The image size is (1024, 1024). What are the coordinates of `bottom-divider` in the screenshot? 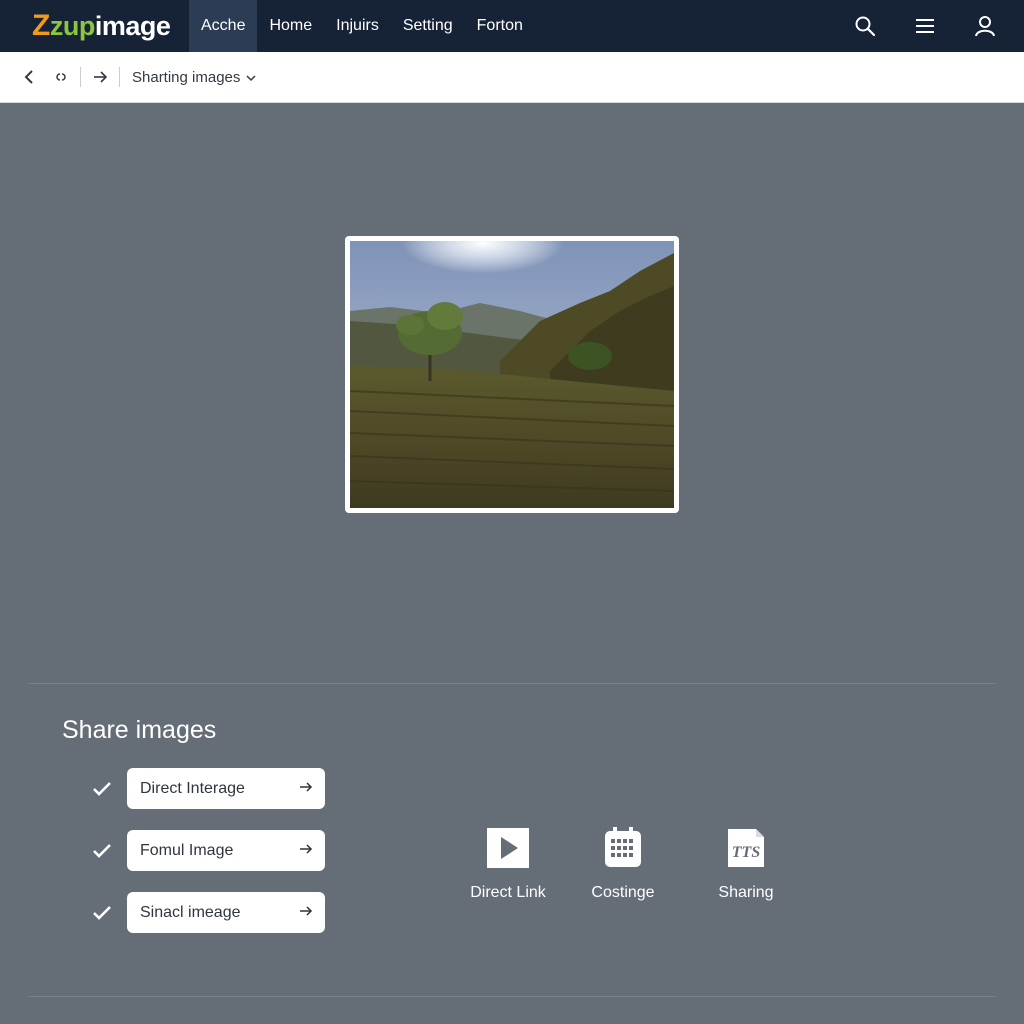 It's located at (512, 996).